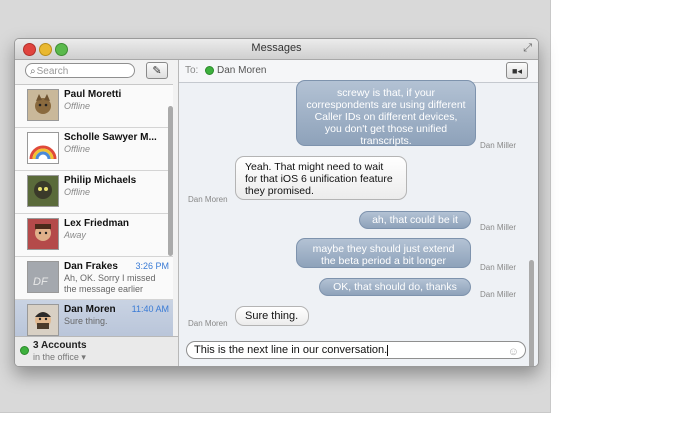 This screenshot has height=438, width=700. I want to click on avatar-initials: DF, so click(40, 282).